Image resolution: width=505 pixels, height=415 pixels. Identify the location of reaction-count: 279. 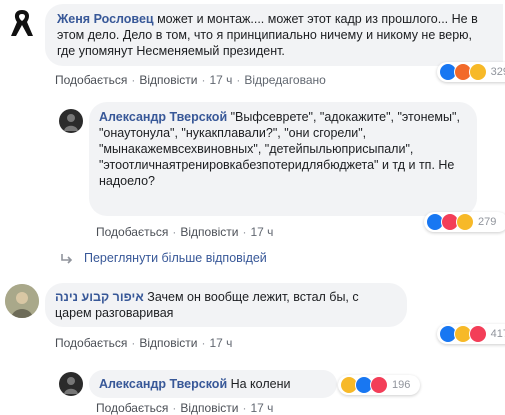
(487, 222).